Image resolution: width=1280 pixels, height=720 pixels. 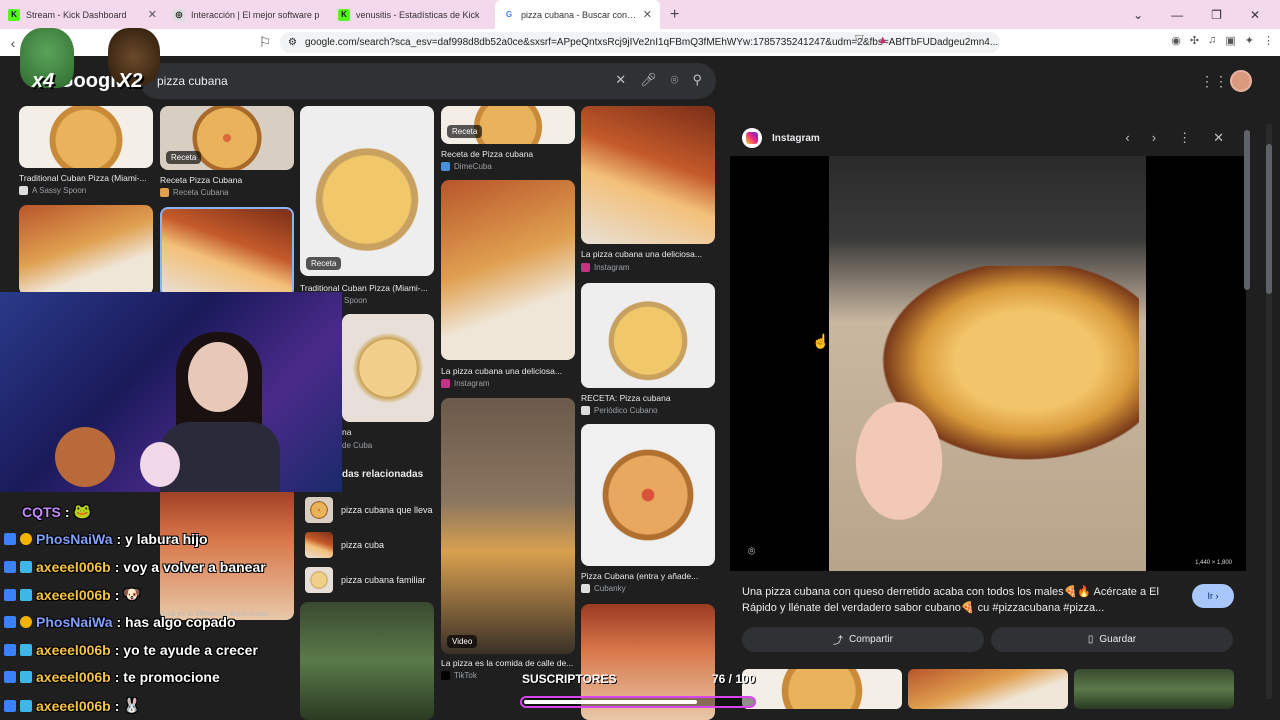 I want to click on share-button: ⤴ Compartir, so click(x=863, y=639).